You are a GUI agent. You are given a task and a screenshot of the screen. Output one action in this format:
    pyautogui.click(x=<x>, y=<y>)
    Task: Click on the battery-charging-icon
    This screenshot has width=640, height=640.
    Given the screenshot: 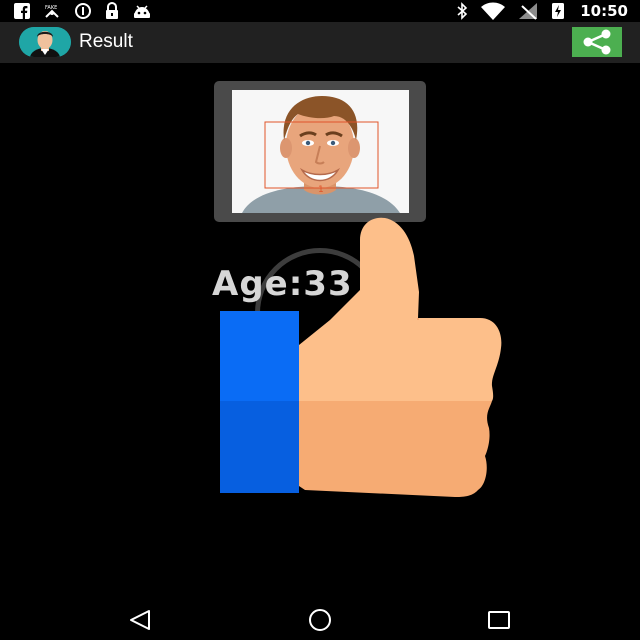 What is the action you would take?
    pyautogui.click(x=558, y=11)
    